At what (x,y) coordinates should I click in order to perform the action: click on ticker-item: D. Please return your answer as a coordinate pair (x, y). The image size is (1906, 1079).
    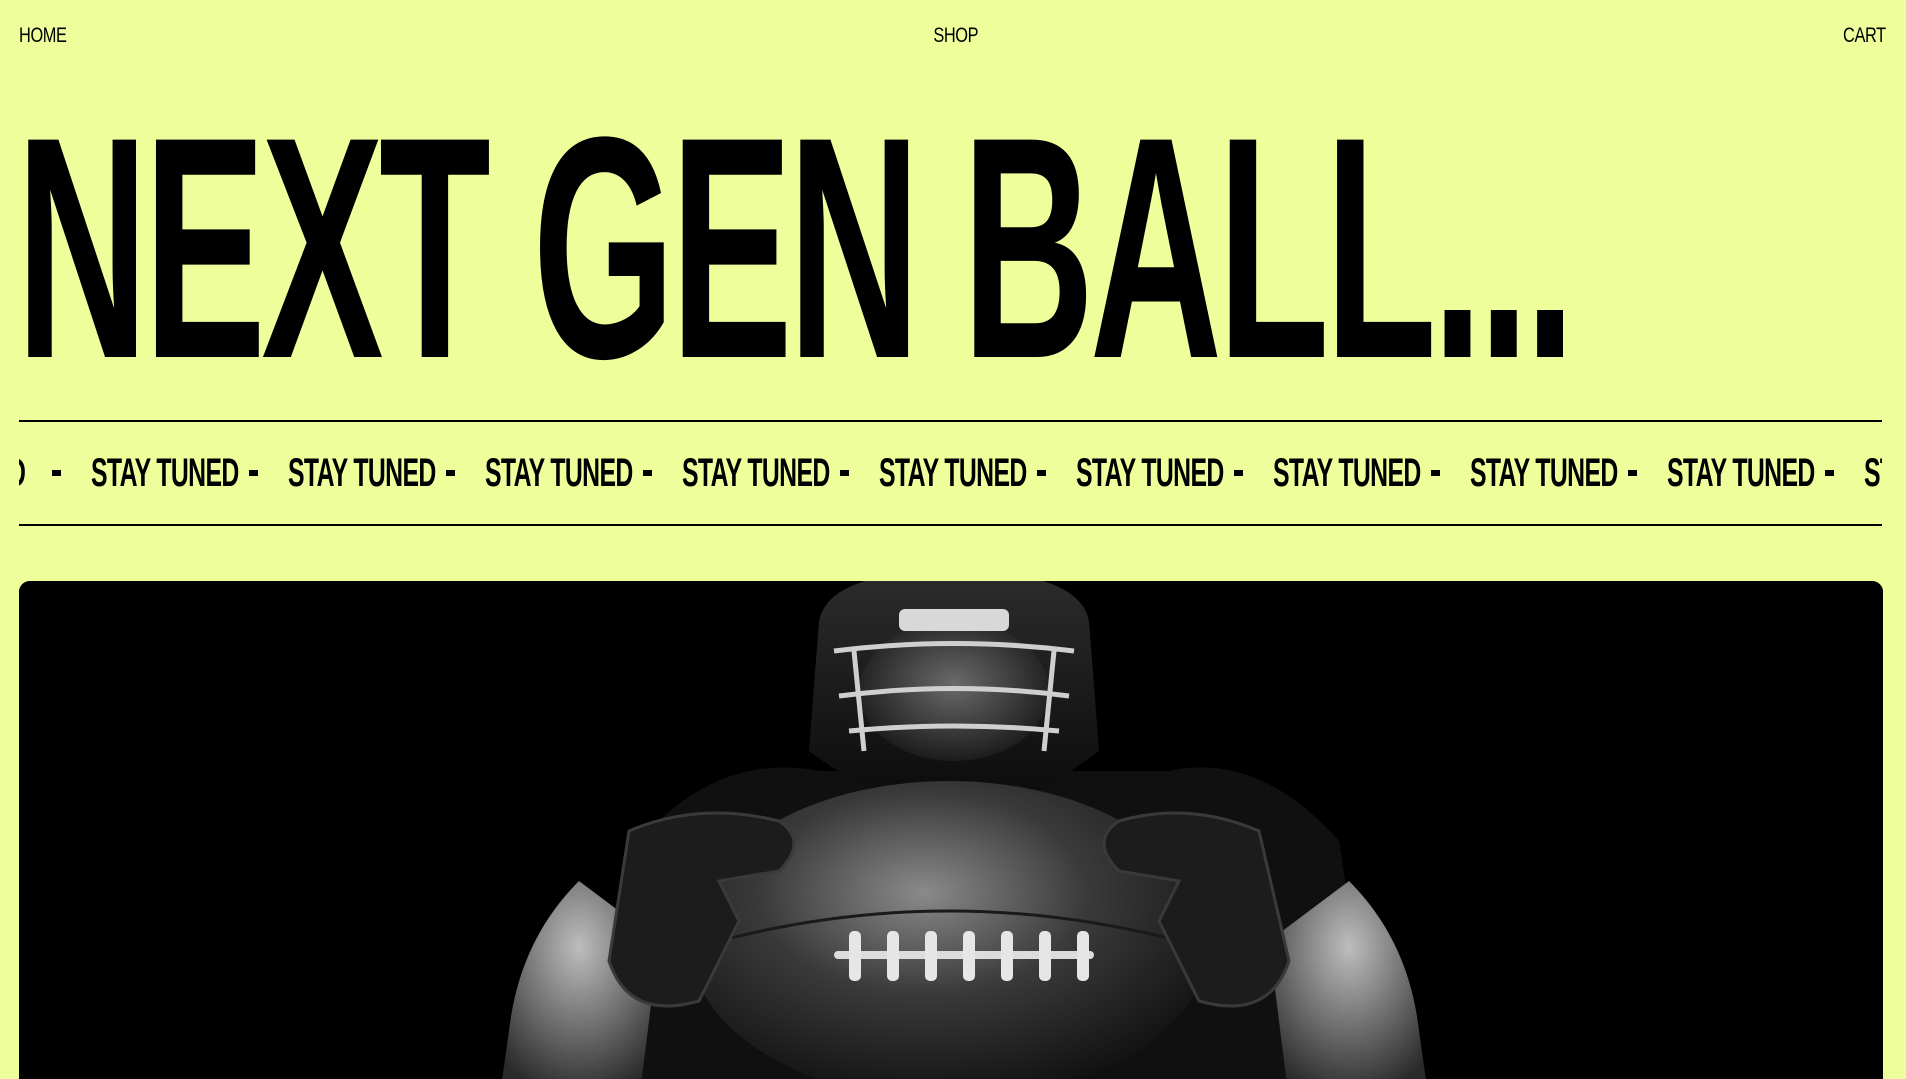
    Looking at the image, I should click on (55, 473).